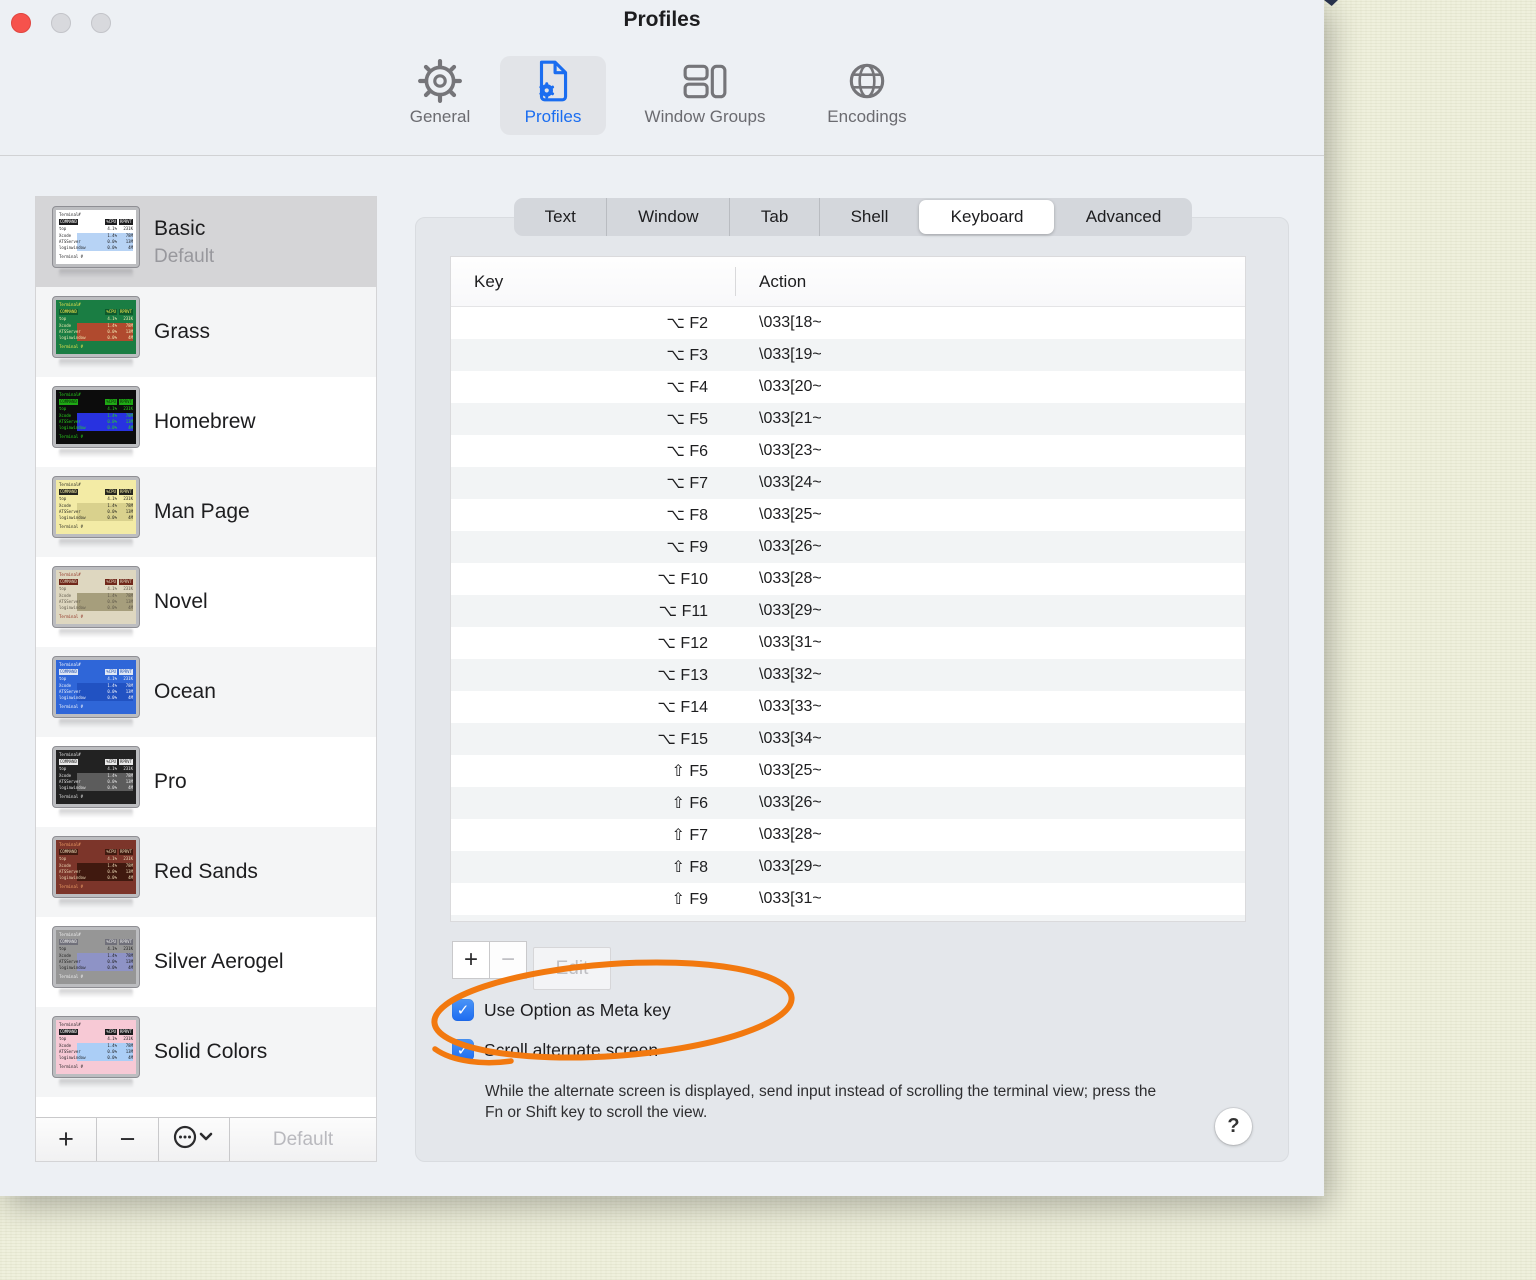 The height and width of the screenshot is (1280, 1536). I want to click on toolbar-separator, so click(662, 155).